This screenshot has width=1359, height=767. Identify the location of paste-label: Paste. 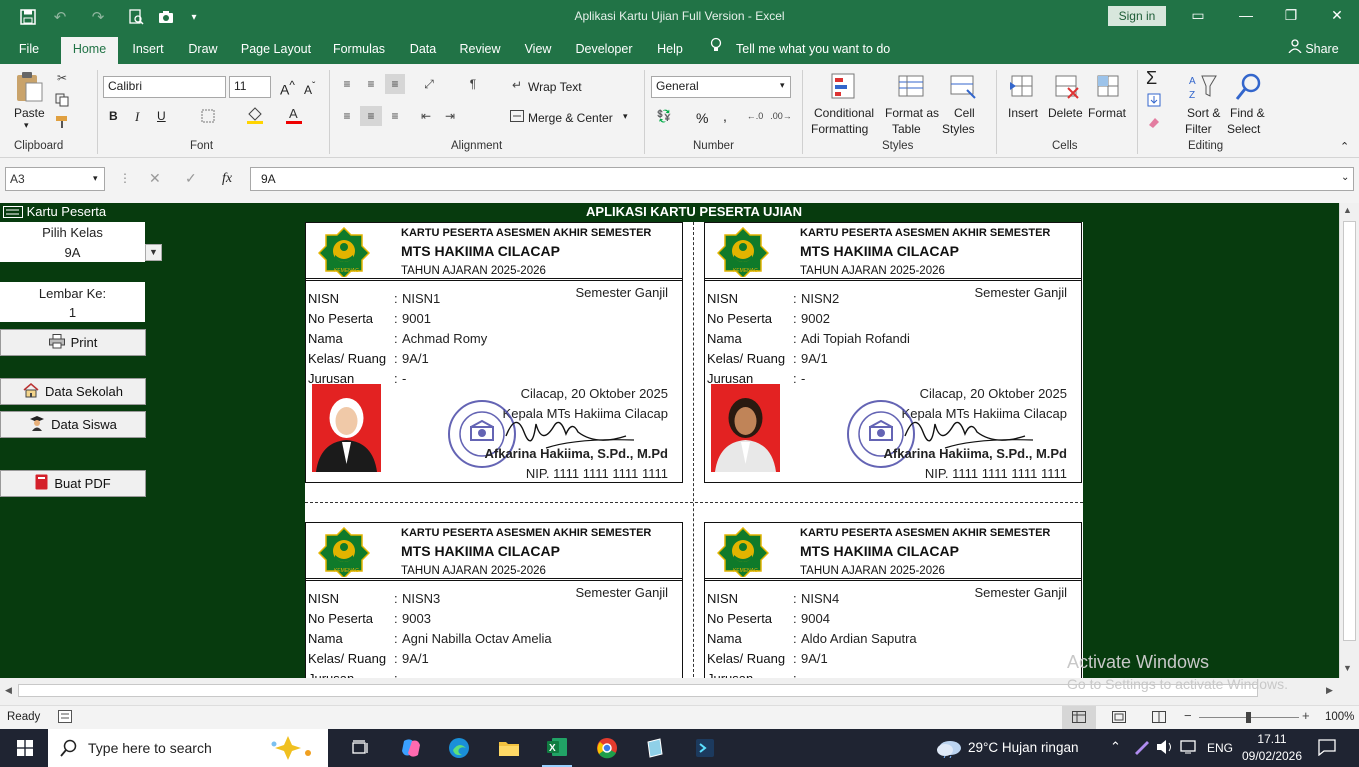
(29, 113).